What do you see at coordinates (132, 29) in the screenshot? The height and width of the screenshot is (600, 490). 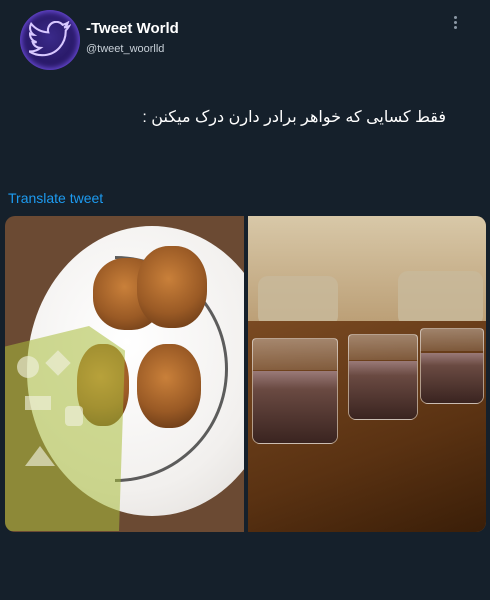 I see `display-name: -Tweet World` at bounding box center [132, 29].